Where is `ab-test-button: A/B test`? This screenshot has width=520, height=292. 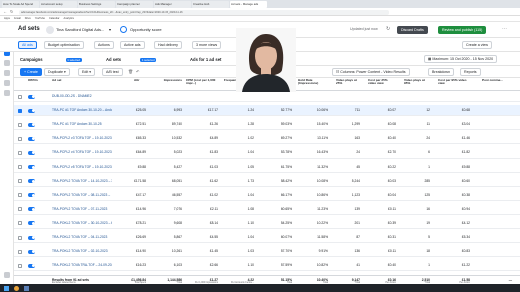
ab-test-button: A/B test is located at coordinates (112, 72).